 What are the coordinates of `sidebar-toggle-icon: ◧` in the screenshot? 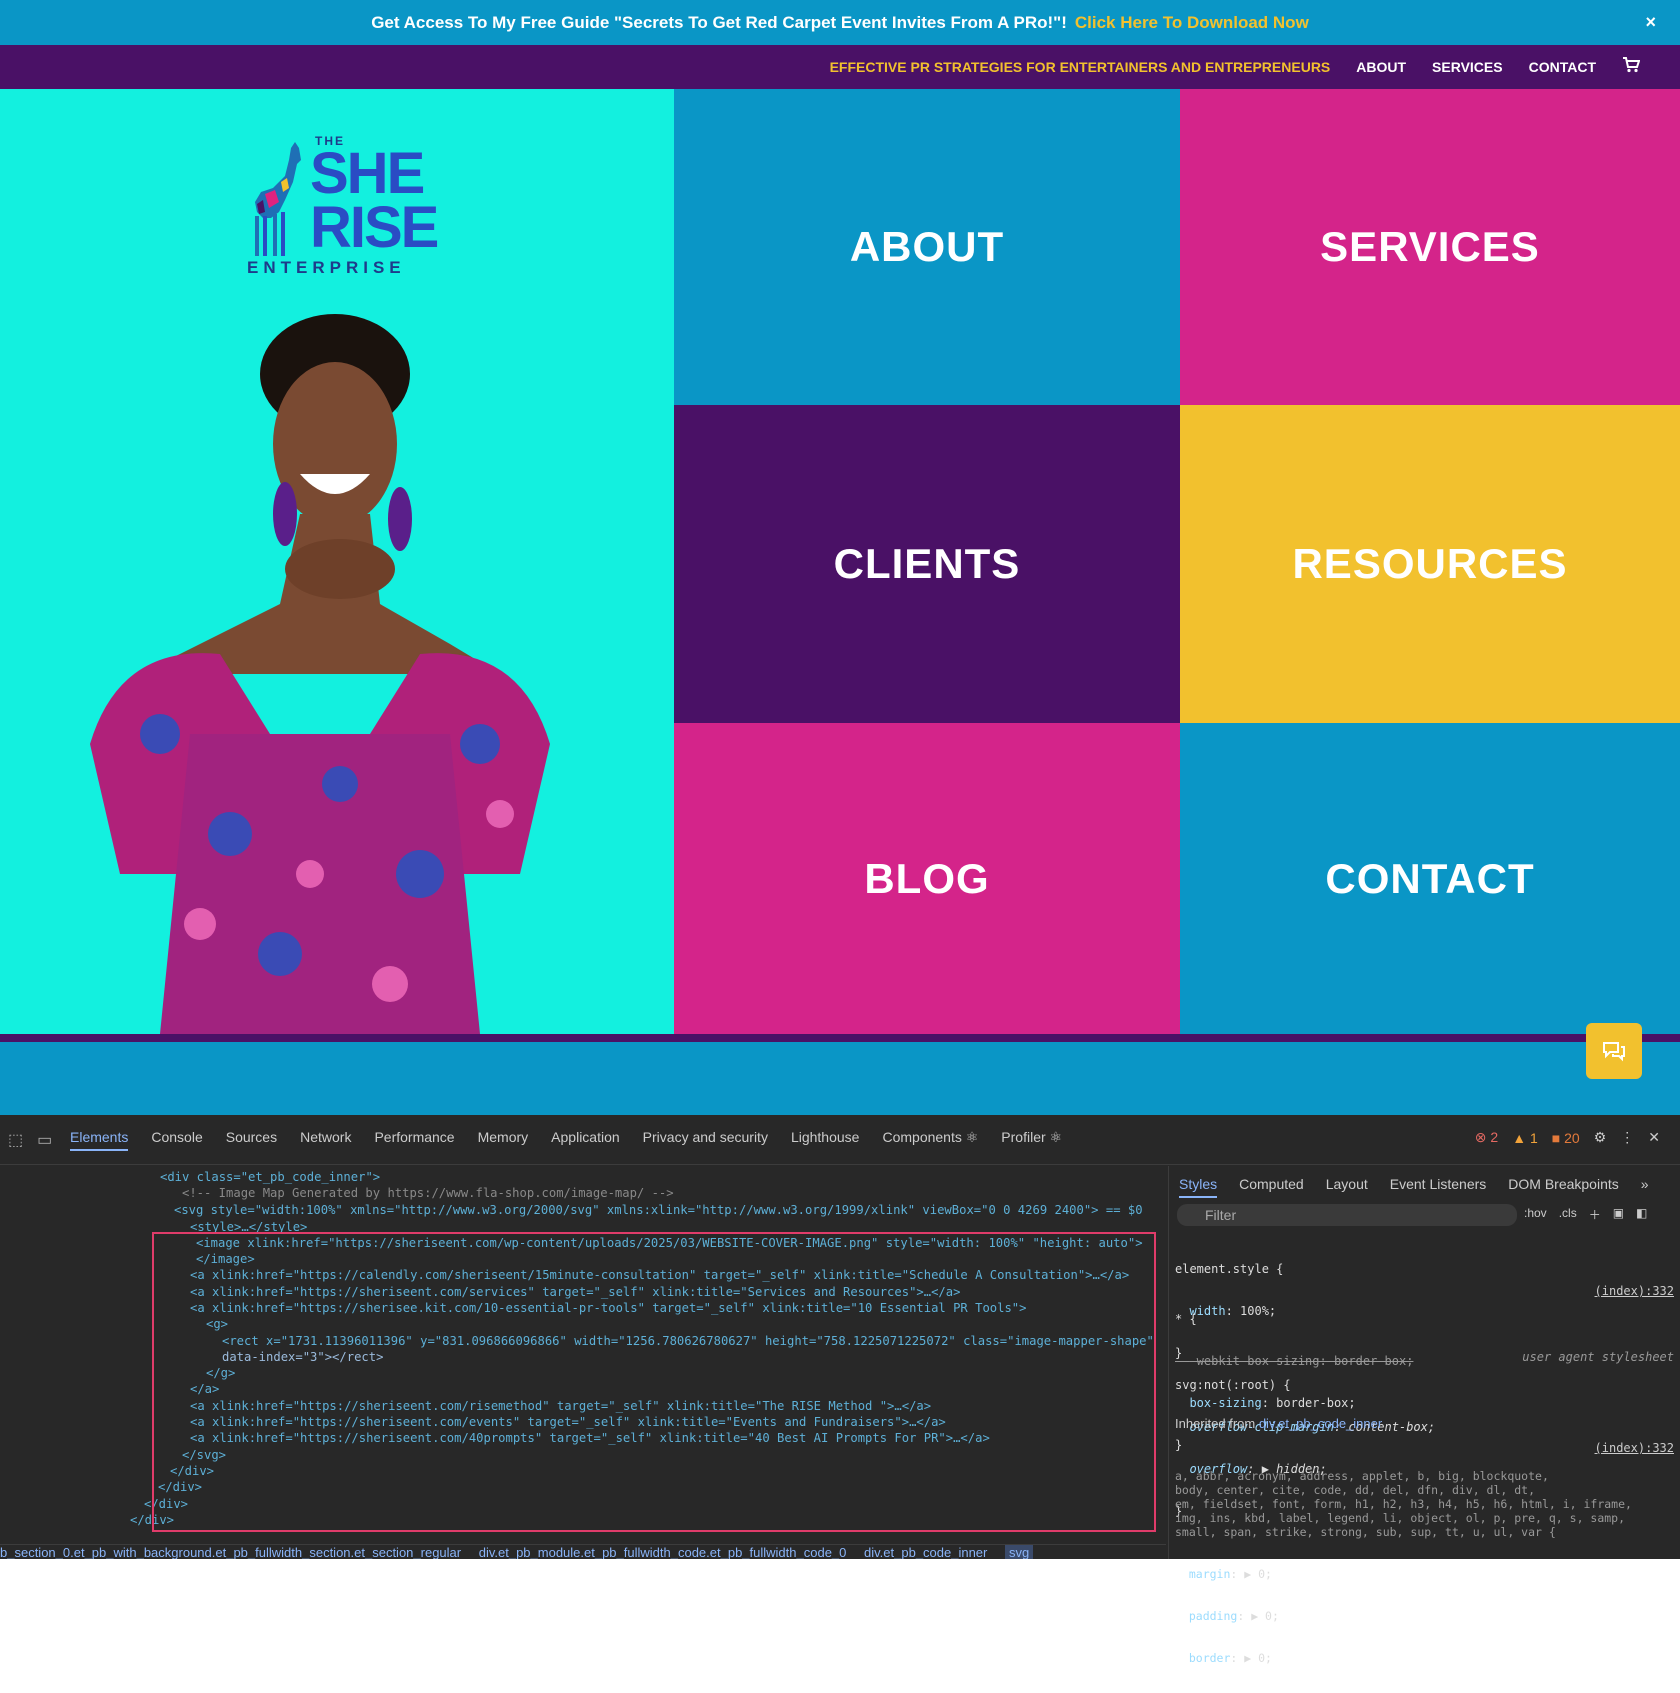 It's located at (1641, 1214).